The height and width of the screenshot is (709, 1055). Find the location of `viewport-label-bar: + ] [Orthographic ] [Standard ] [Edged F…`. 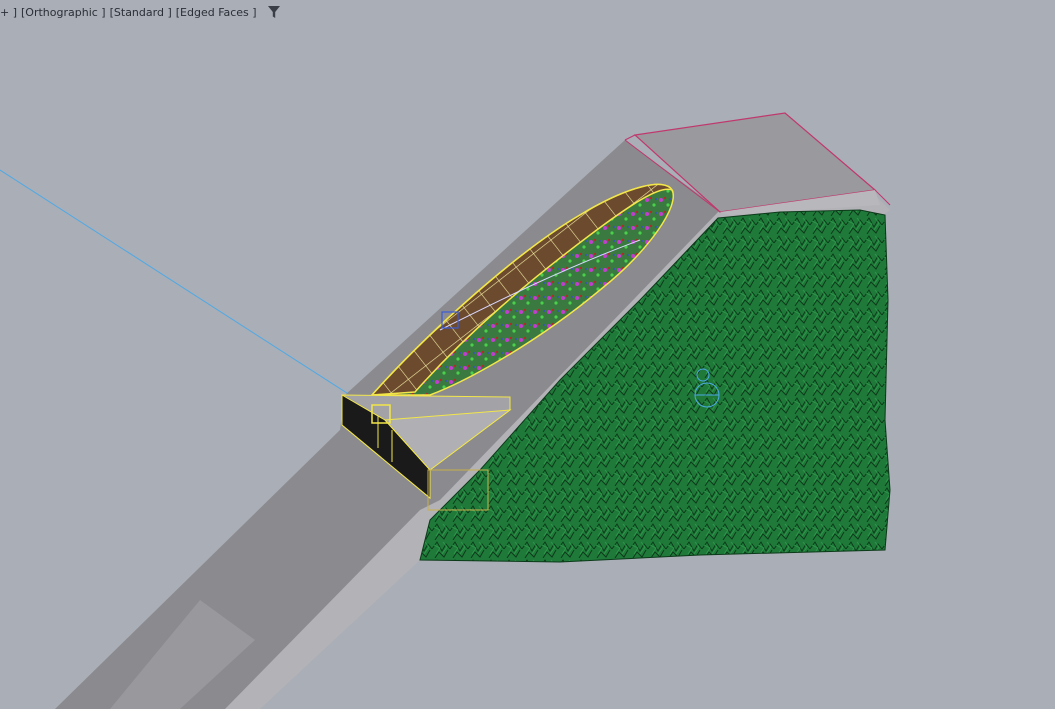

viewport-label-bar: + ] [Orthographic ] [Standard ] [Edged F… is located at coordinates (140, 12).